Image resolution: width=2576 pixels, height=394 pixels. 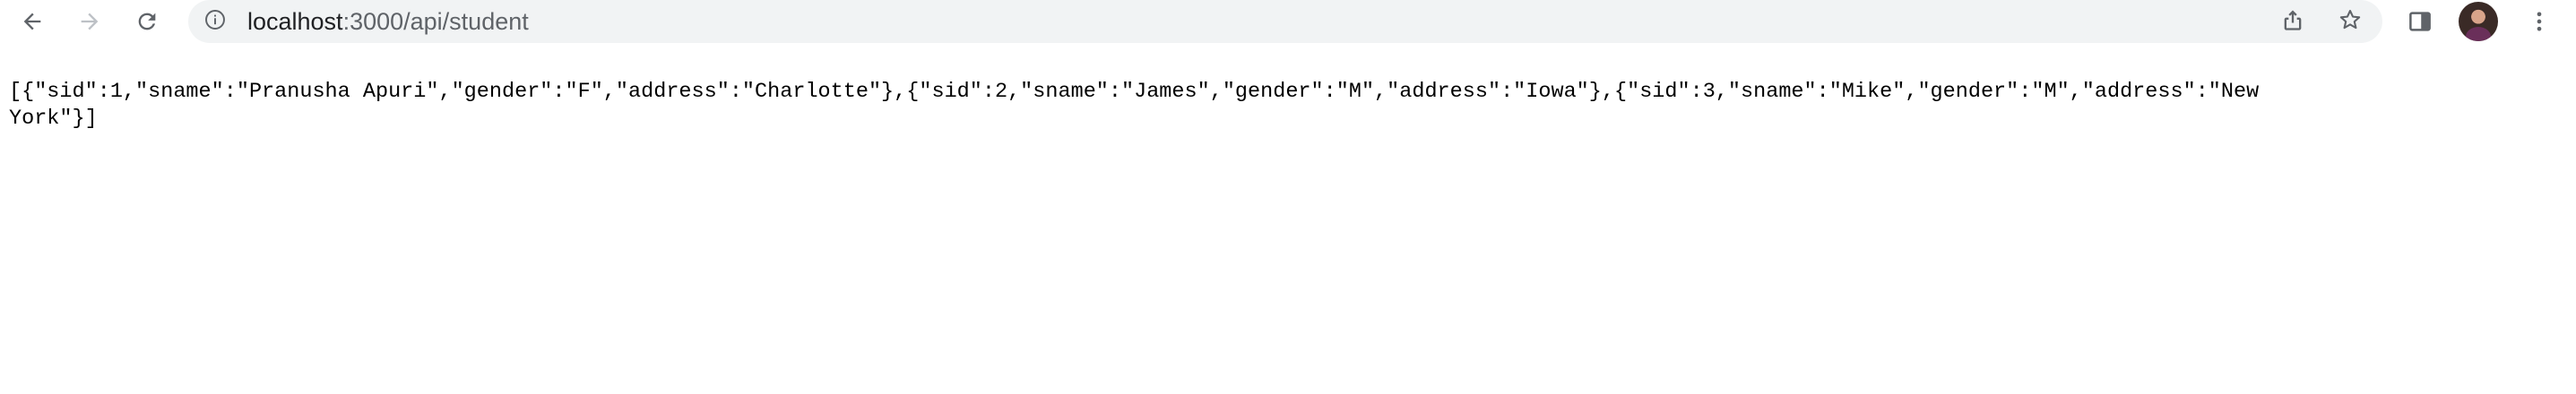 I want to click on share-icon, so click(x=2292, y=22).